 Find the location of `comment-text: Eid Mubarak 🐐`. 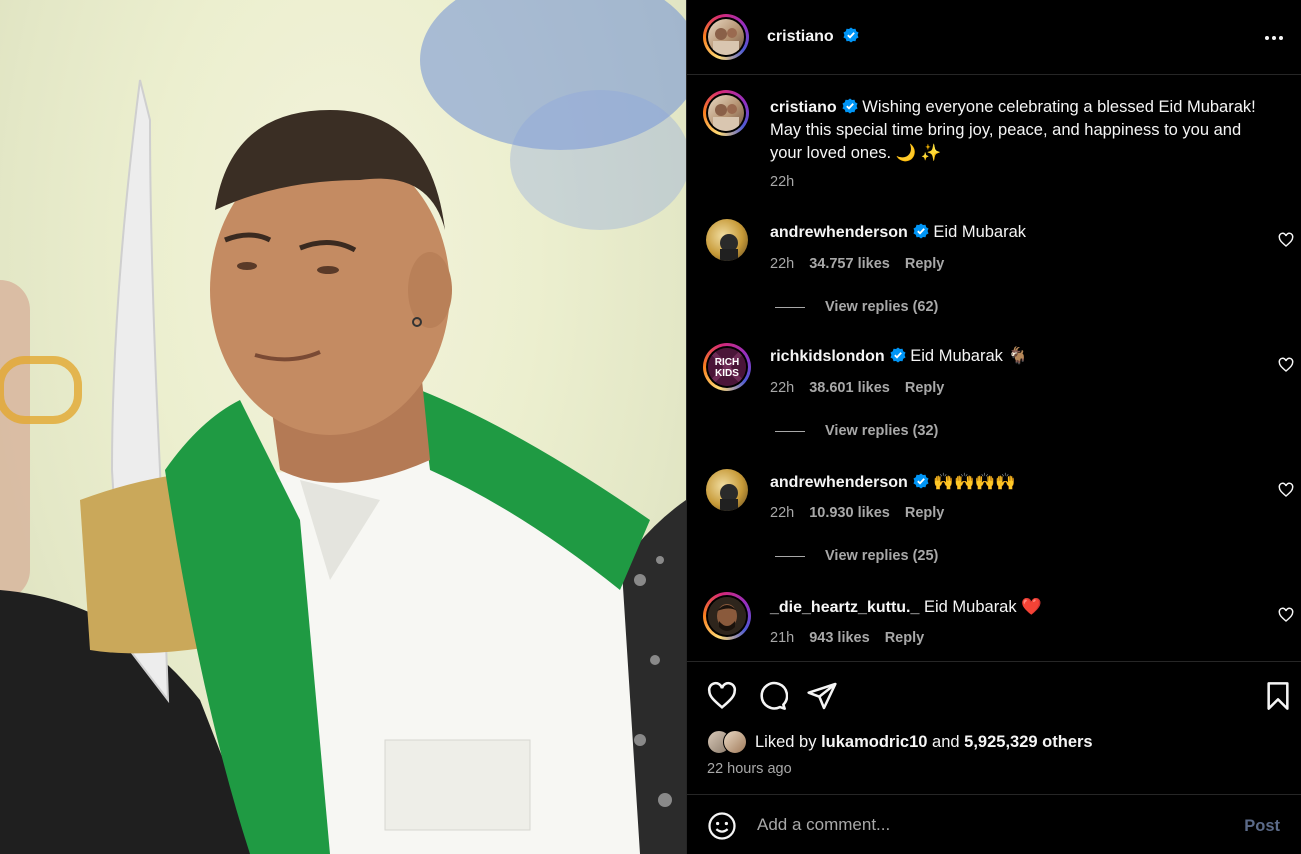

comment-text: Eid Mubarak 🐐 is located at coordinates (969, 356).